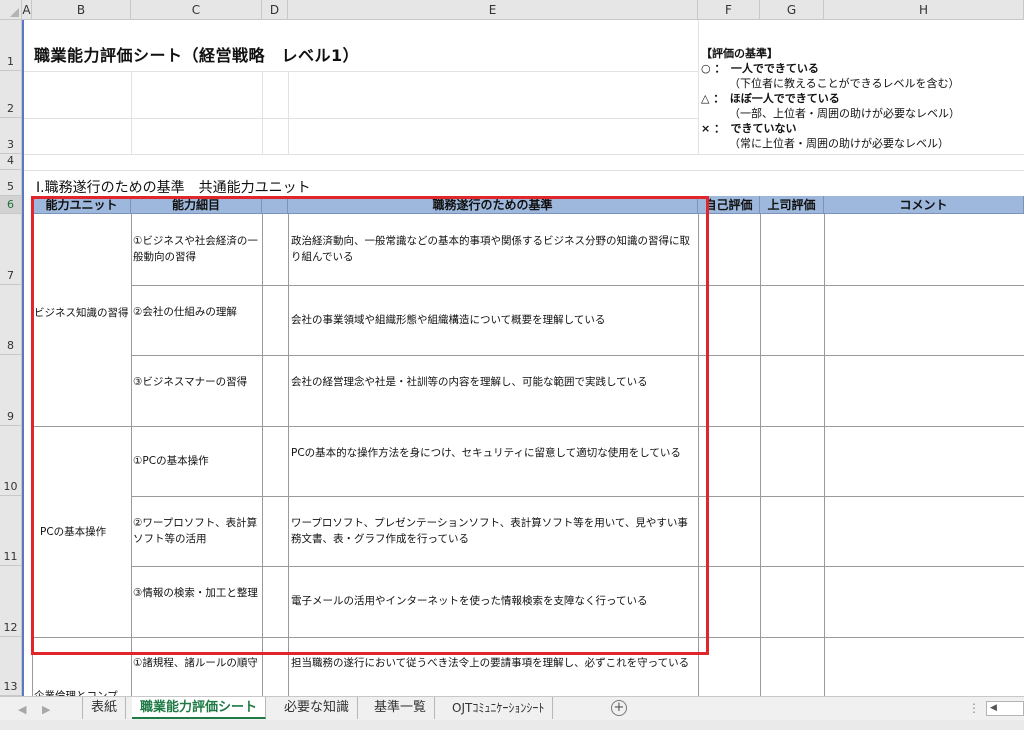 This screenshot has height=730, width=1024. Describe the element at coordinates (749, 128) in the screenshot. I see `legend-cross: × ： できていない` at that location.